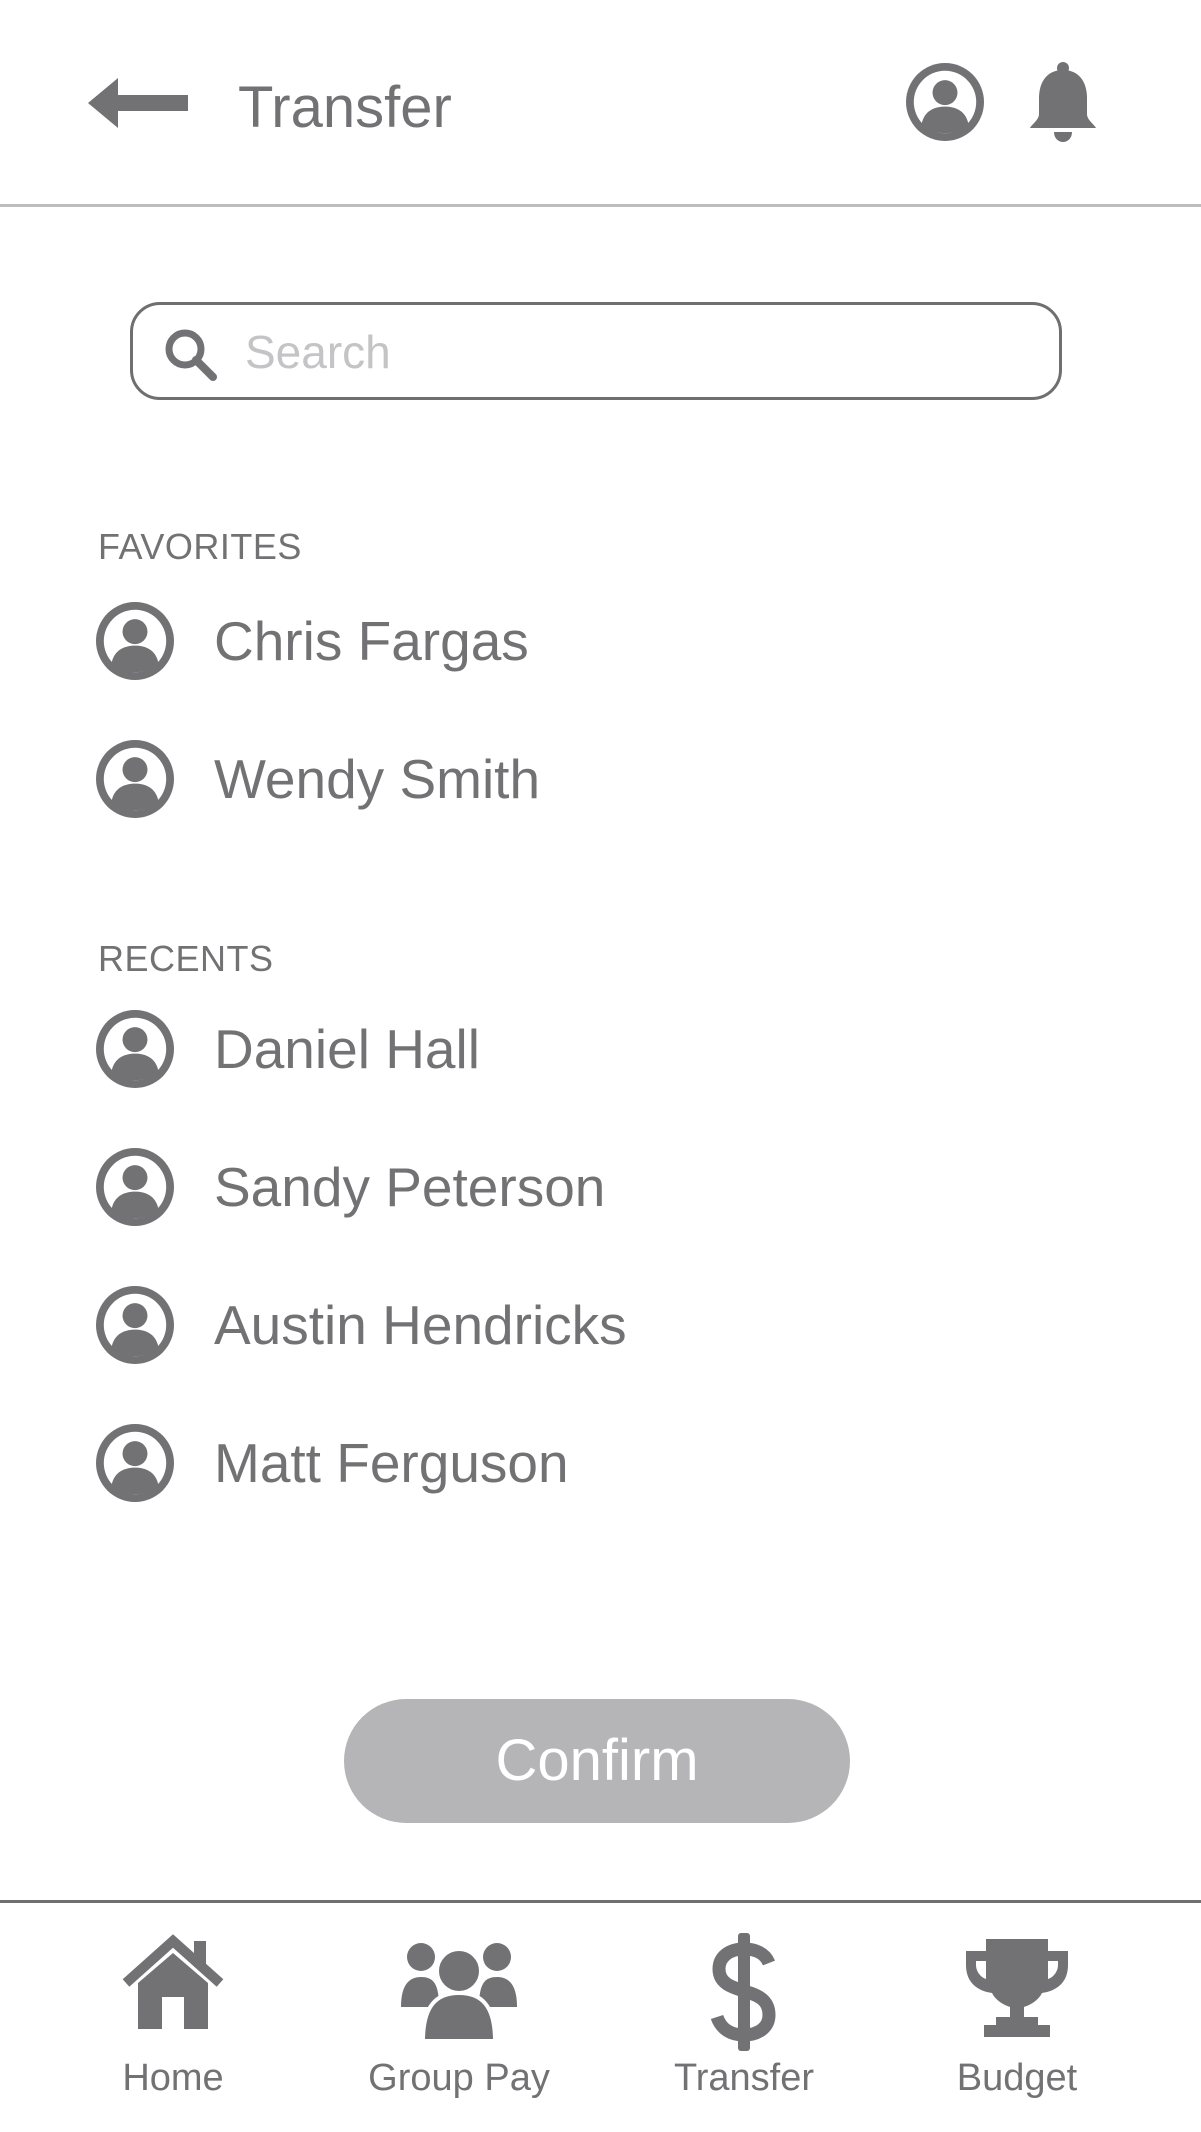 This screenshot has width=1201, height=2132. Describe the element at coordinates (420, 1325) in the screenshot. I see `contact-name: Austin Hendricks` at that location.